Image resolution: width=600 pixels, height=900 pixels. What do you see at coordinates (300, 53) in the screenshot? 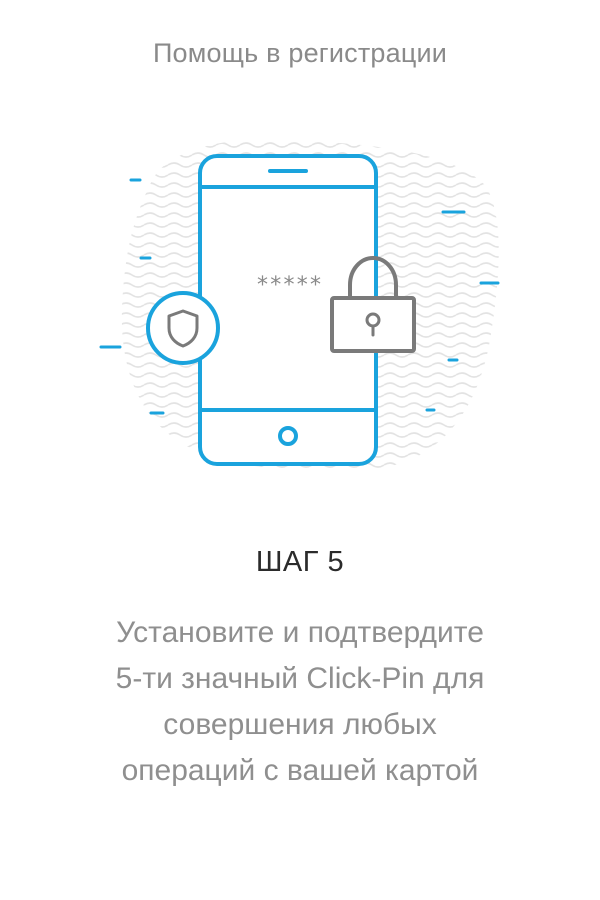
I see `page-title: Помощь в регистрации` at bounding box center [300, 53].